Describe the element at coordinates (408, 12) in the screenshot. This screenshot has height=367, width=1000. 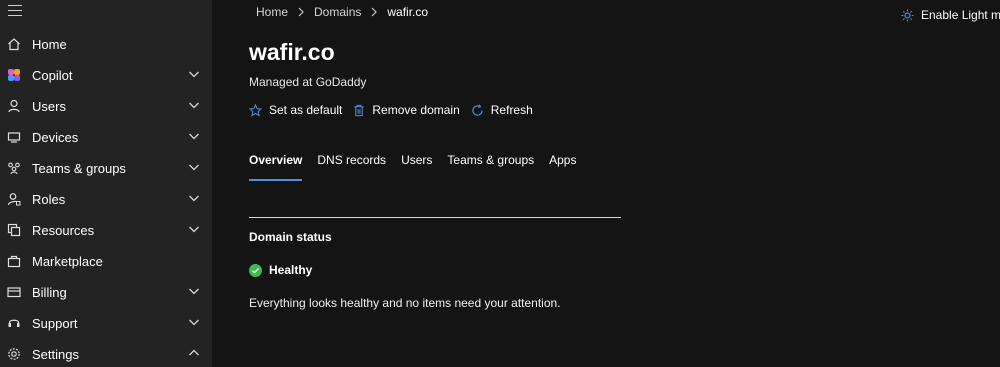
I see `breadcrumb-current: wafir.co` at that location.